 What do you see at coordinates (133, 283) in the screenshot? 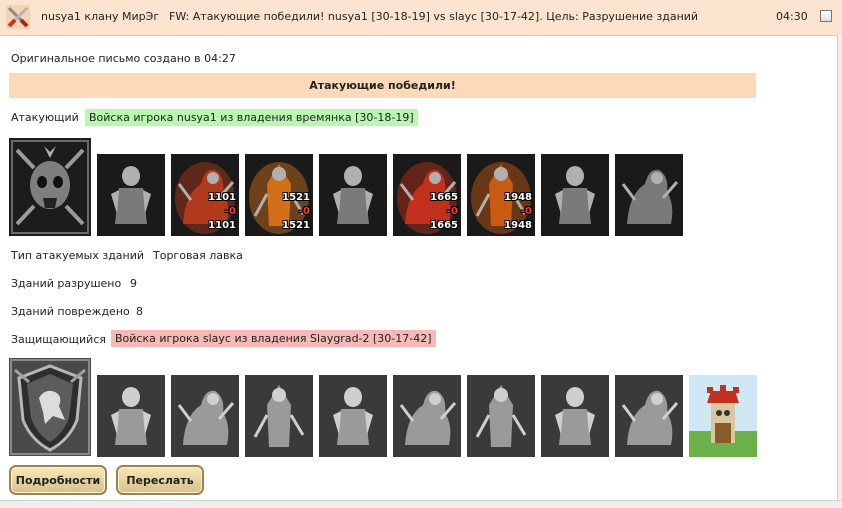
I see `buildings-destroyed-value: 9` at bounding box center [133, 283].